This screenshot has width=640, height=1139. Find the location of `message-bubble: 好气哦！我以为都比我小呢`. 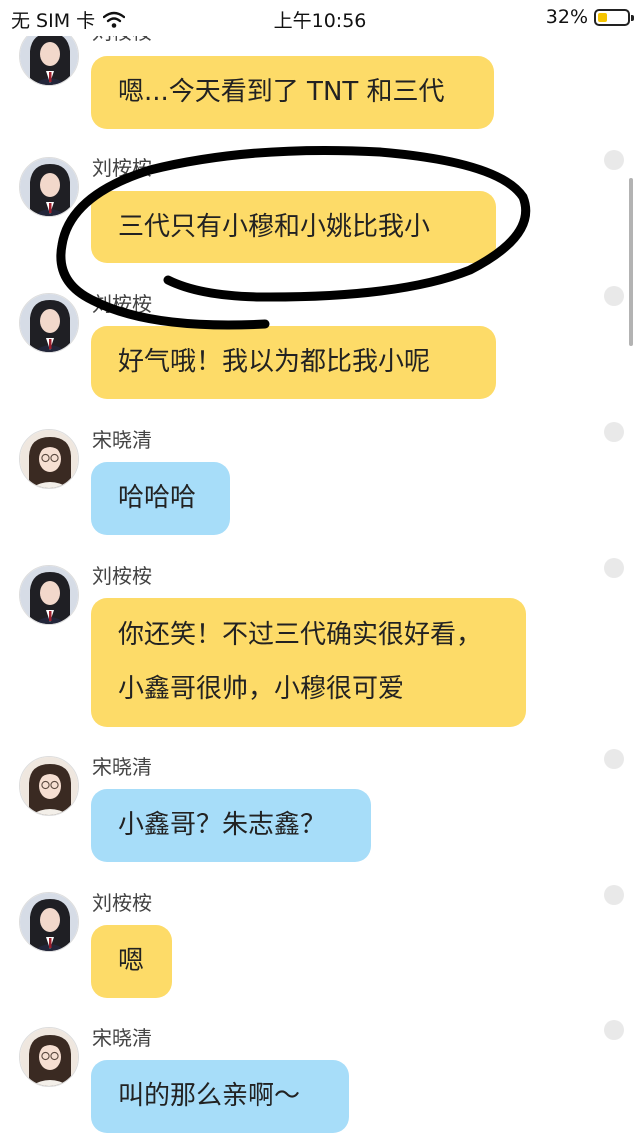

message-bubble: 好气哦！我以为都比我小呢 is located at coordinates (293, 362).